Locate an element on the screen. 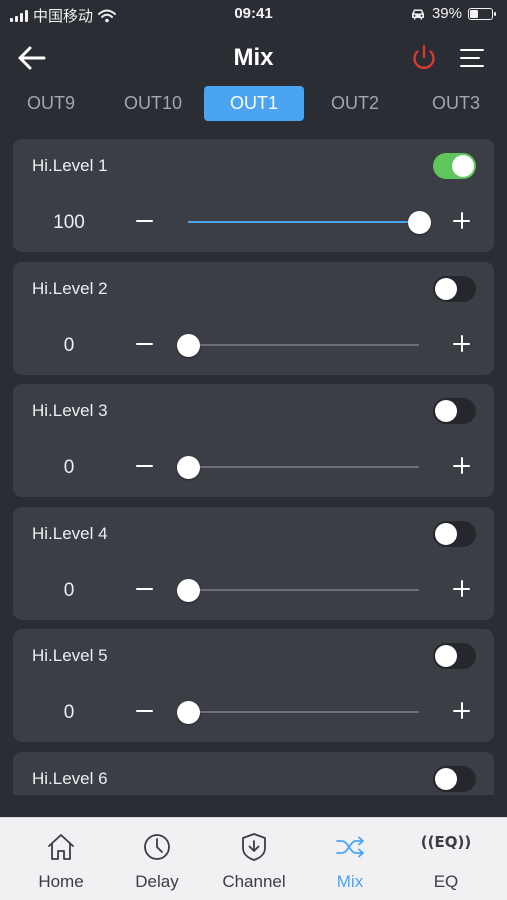 The image size is (507, 900). tab-mix: Mix is located at coordinates (350, 859).